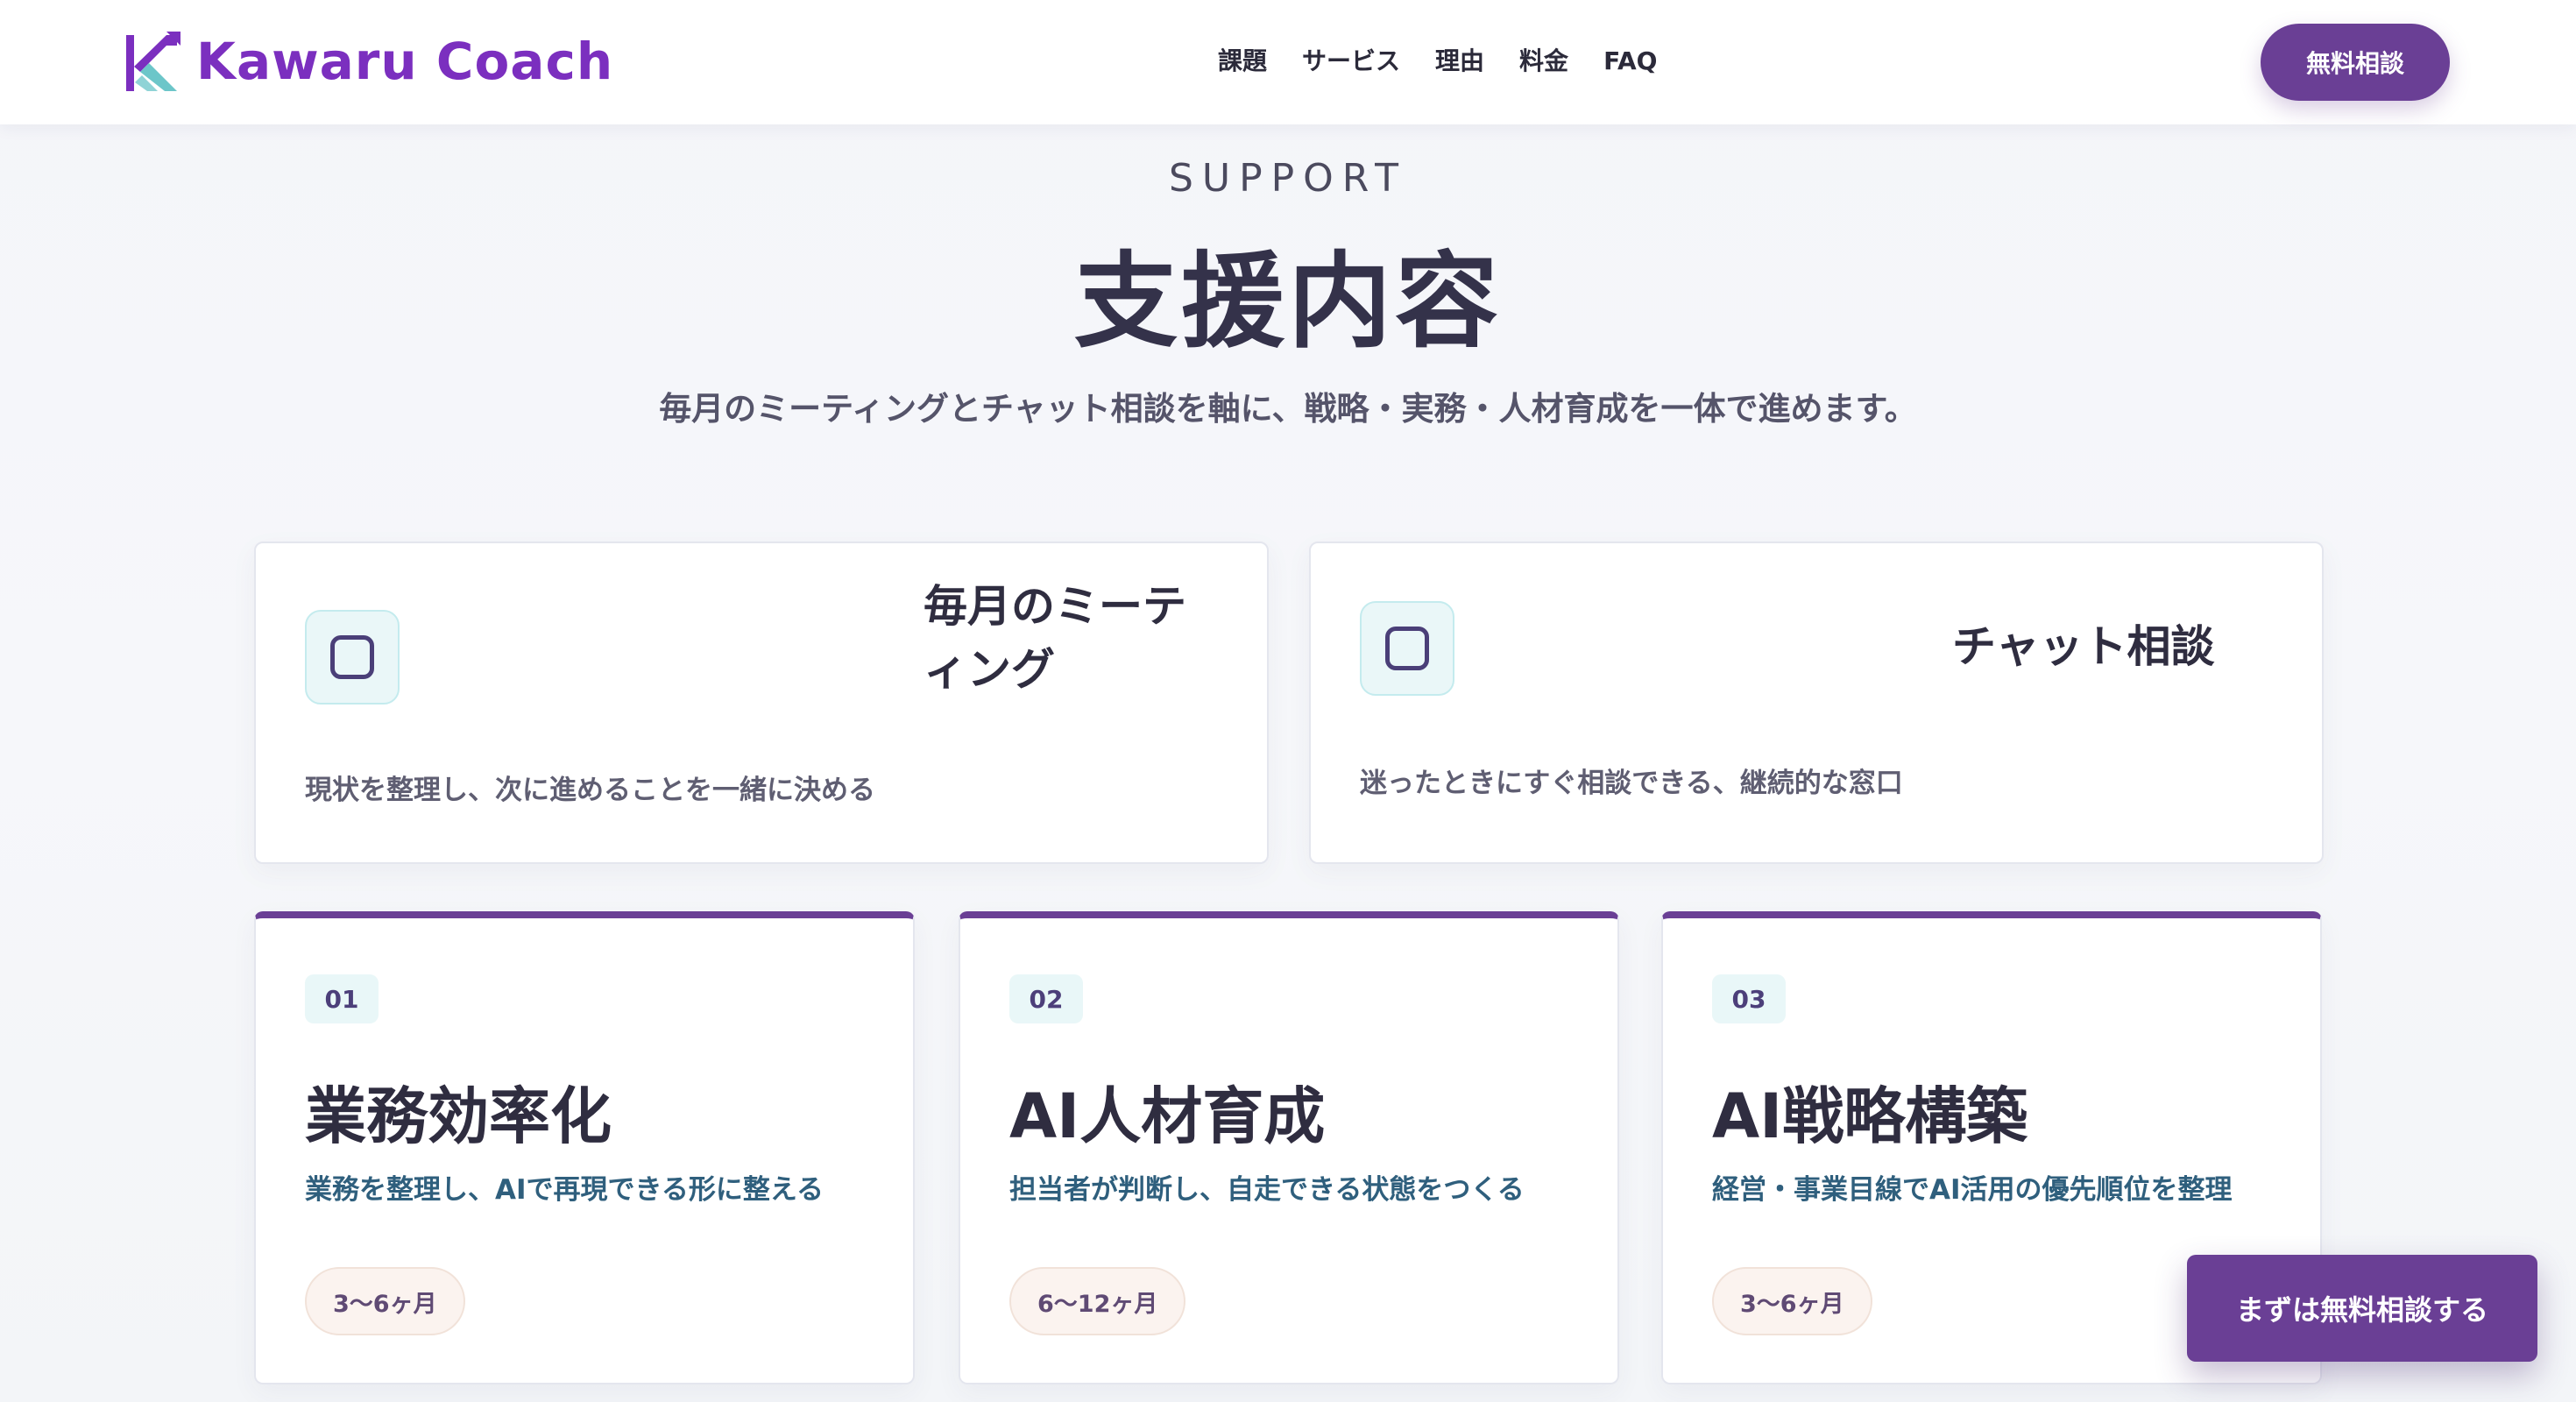  Describe the element at coordinates (1631, 783) in the screenshot. I see `support-card-desc: 迷ったときにすぐ相談できる、継続的な窓口` at that location.